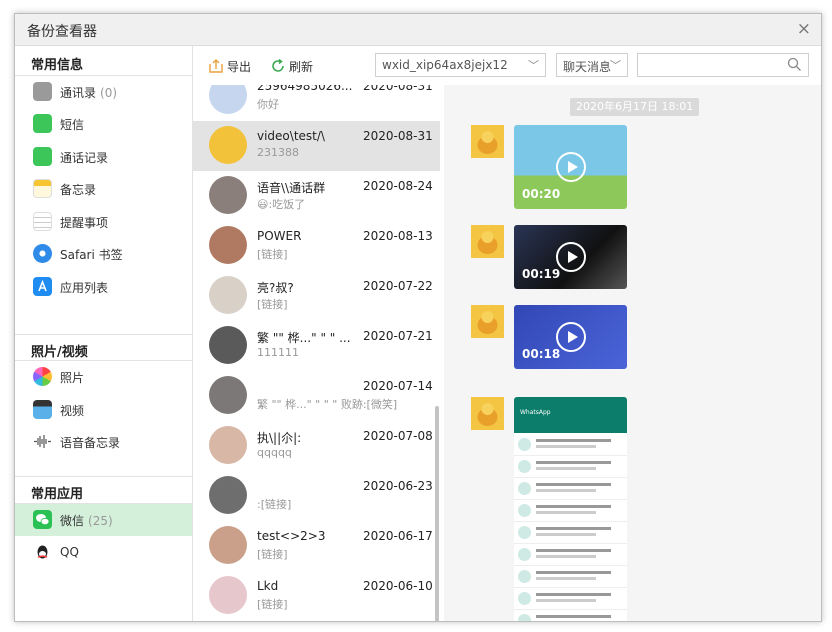 This screenshot has width=832, height=632. Describe the element at coordinates (398, 286) in the screenshot. I see `chat-date: 2020-07-22` at that location.